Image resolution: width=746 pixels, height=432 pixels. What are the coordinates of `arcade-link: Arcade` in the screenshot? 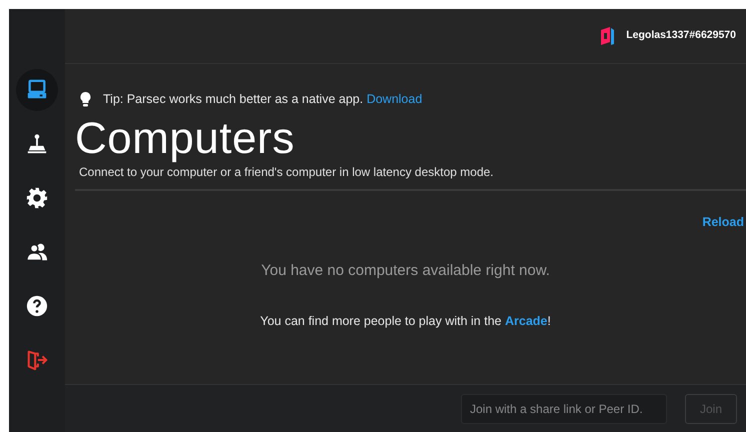 It's located at (526, 321).